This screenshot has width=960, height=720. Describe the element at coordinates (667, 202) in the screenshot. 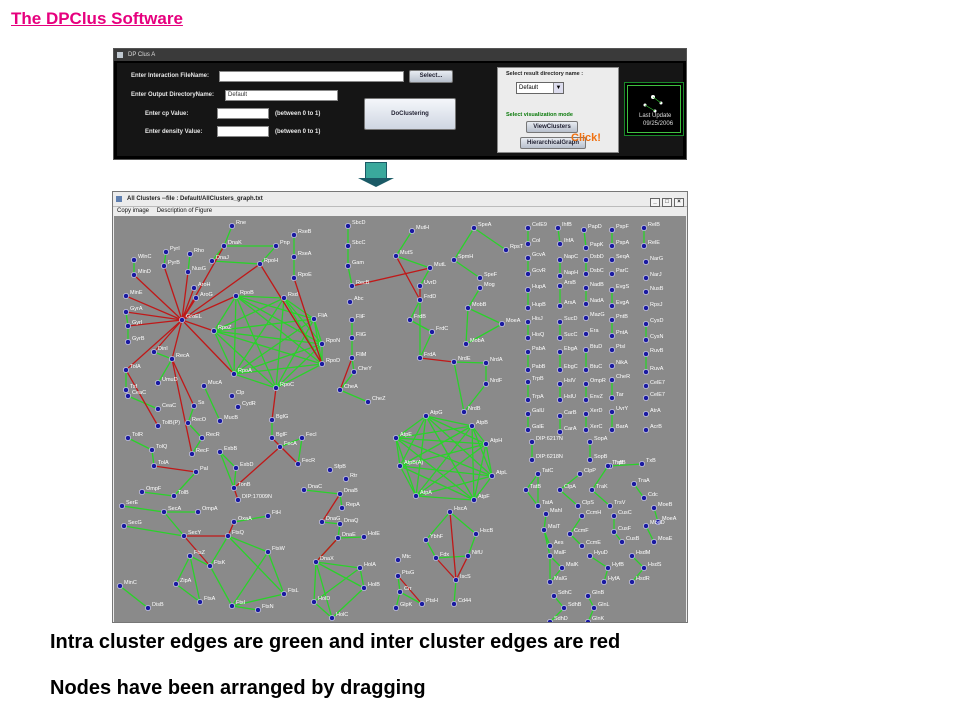

I see `maximize-icon: □` at that location.